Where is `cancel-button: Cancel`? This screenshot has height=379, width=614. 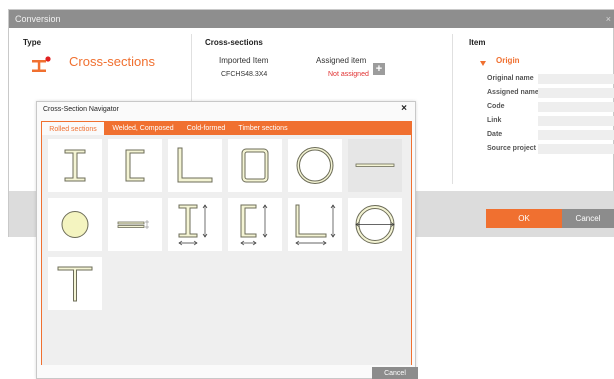
cancel-button: Cancel is located at coordinates (588, 218).